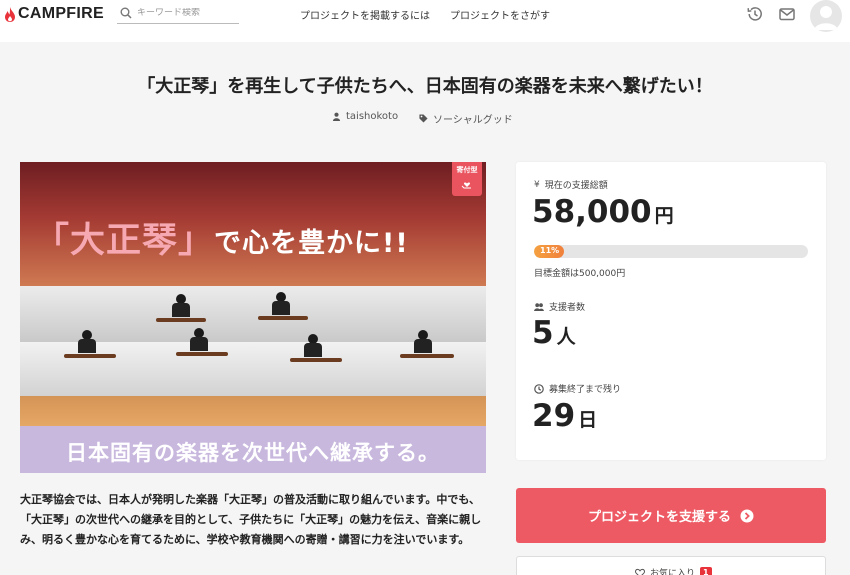 Image resolution: width=850 pixels, height=575 pixels. I want to click on donation-badge: 寄付型, so click(467, 179).